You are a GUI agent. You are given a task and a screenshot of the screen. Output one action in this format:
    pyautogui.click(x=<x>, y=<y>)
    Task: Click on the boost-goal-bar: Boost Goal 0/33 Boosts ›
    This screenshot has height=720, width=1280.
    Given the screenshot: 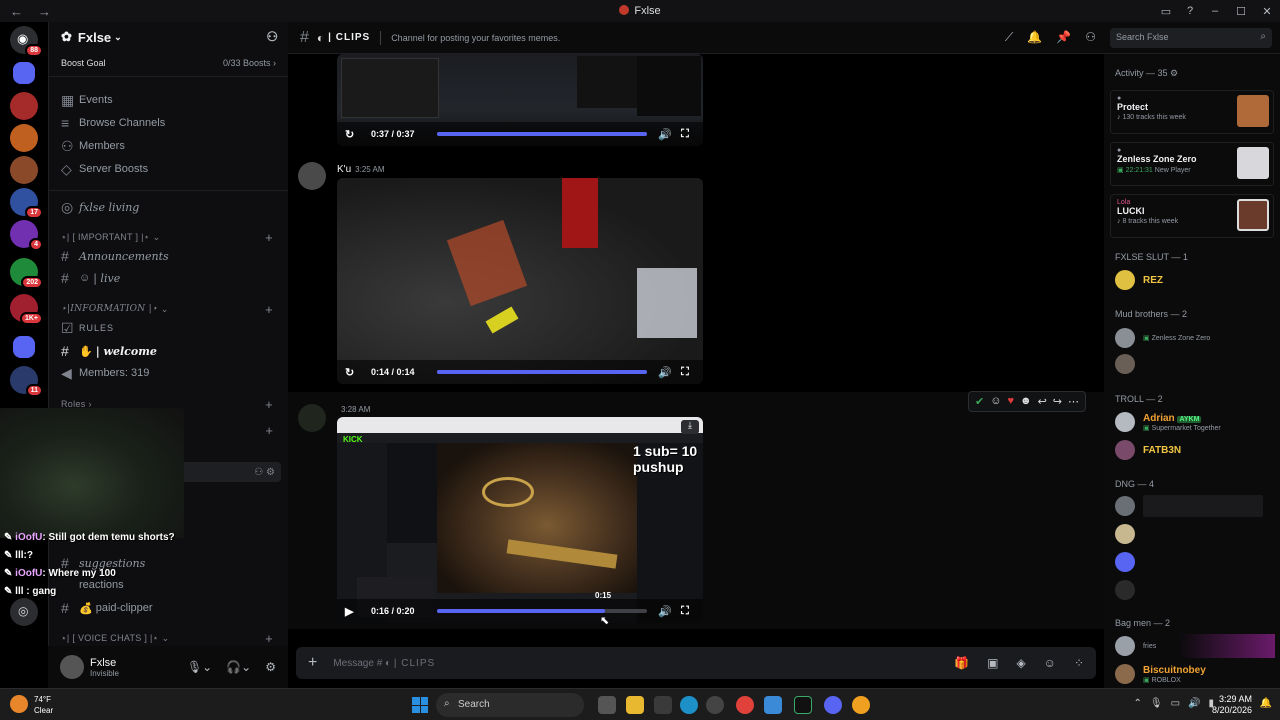 What is the action you would take?
    pyautogui.click(x=168, y=63)
    